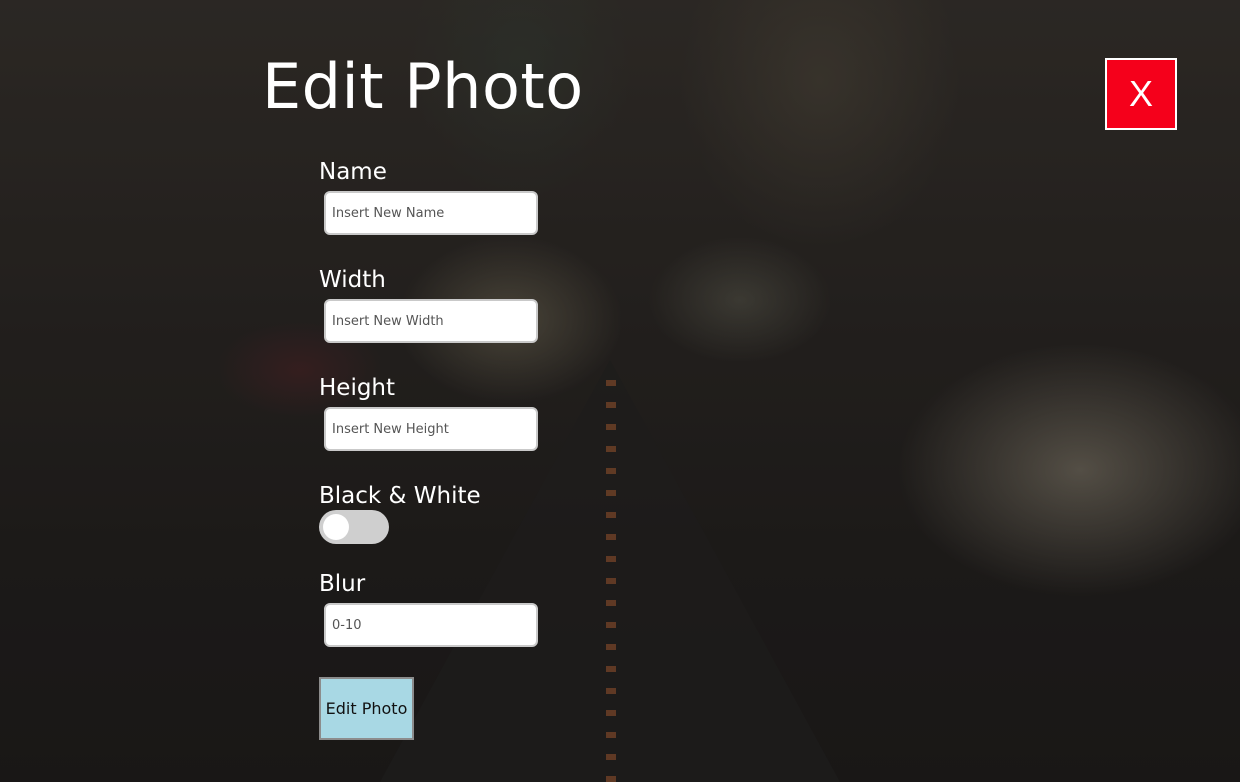  What do you see at coordinates (336, 527) in the screenshot?
I see `toggle-knob` at bounding box center [336, 527].